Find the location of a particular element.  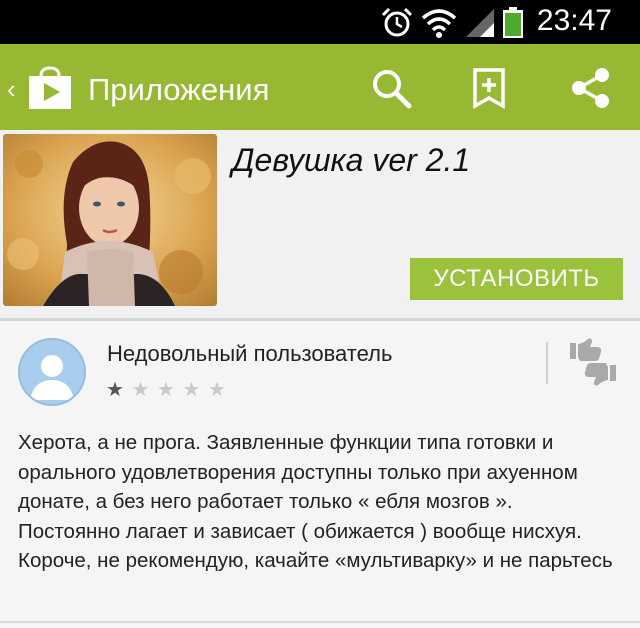

star-filled-icon: ★ is located at coordinates (115, 390).